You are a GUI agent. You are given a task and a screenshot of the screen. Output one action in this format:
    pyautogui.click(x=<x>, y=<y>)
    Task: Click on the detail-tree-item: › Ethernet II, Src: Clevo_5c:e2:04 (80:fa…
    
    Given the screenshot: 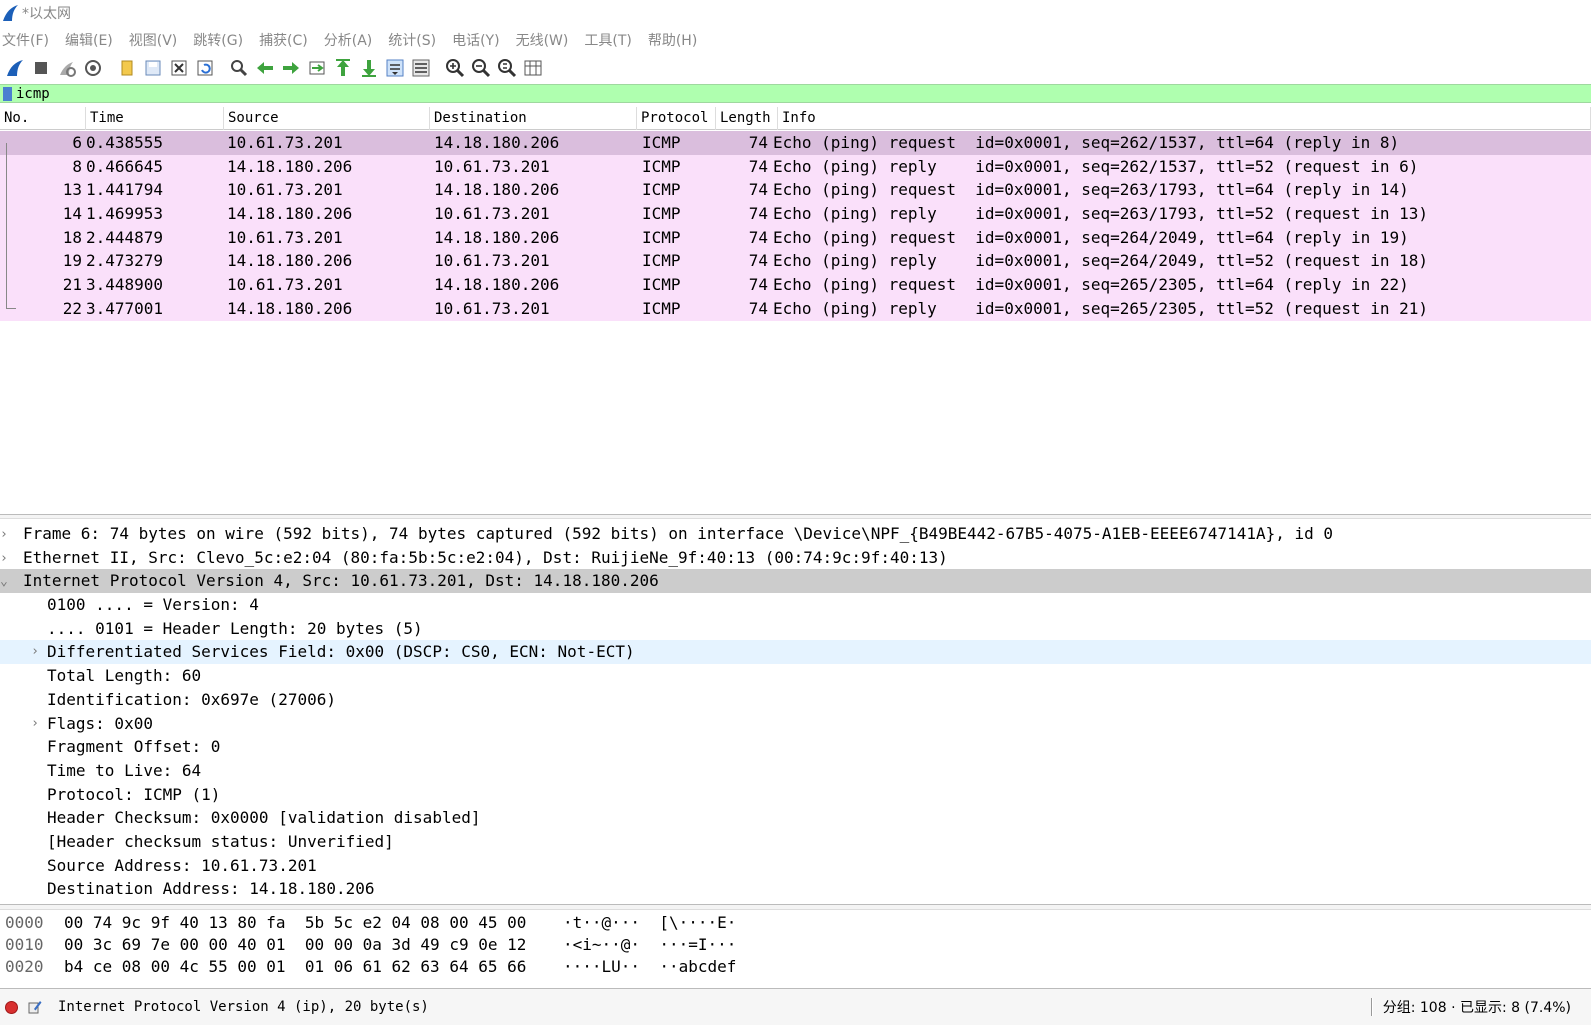 What is the action you would take?
    pyautogui.click(x=795, y=558)
    